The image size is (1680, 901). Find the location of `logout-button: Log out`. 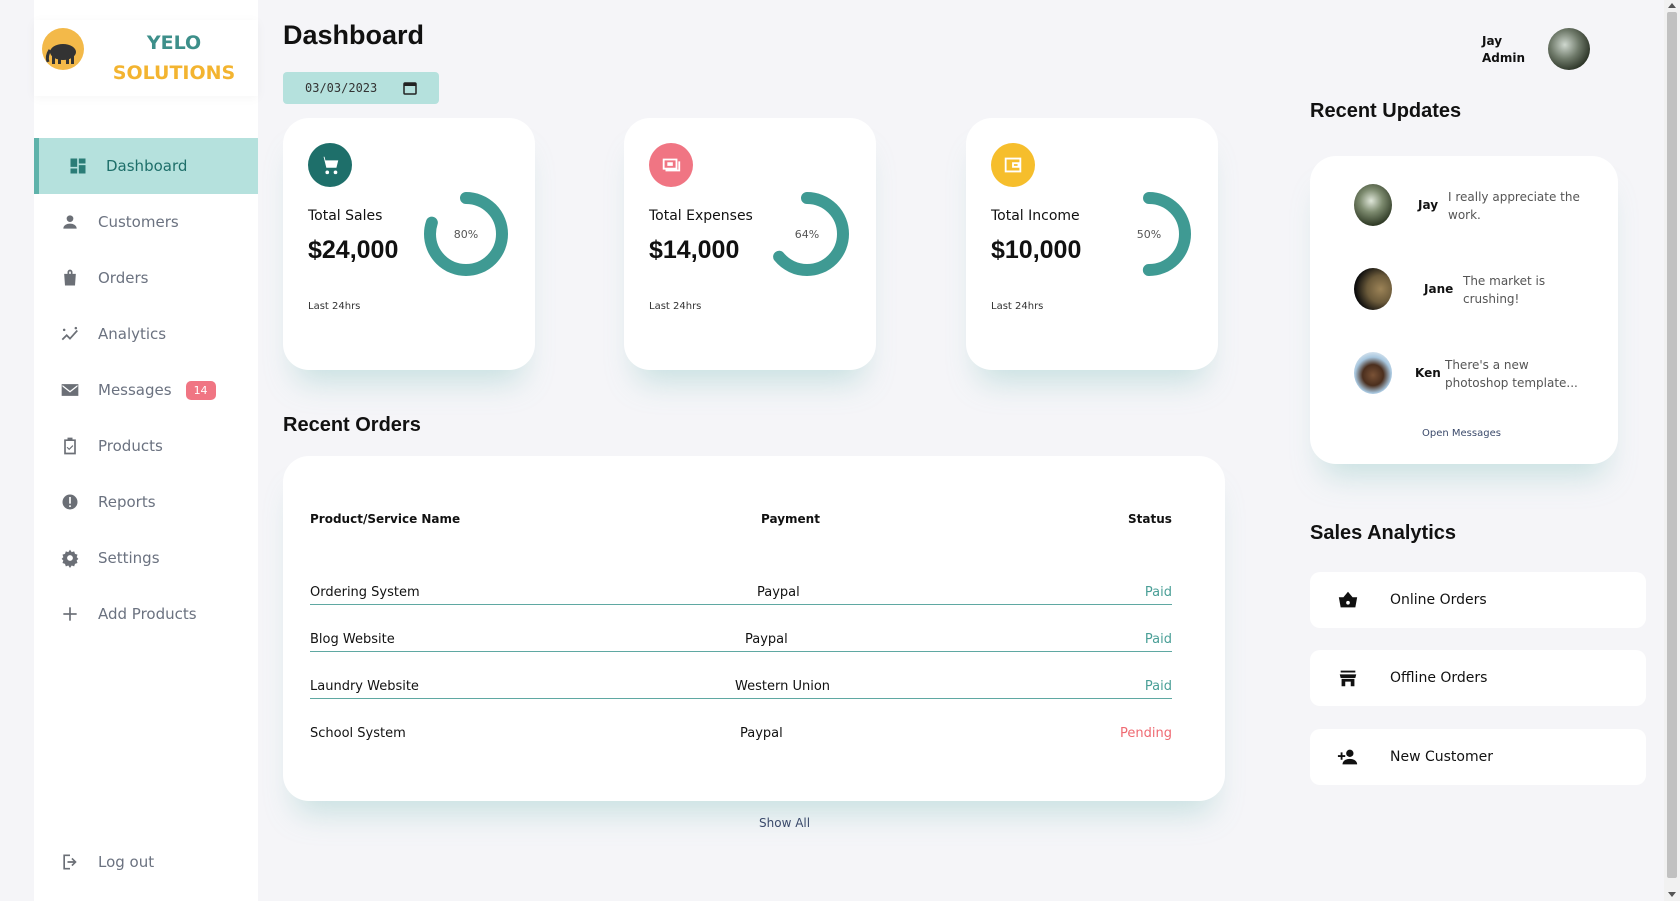

logout-button: Log out is located at coordinates (146, 862).